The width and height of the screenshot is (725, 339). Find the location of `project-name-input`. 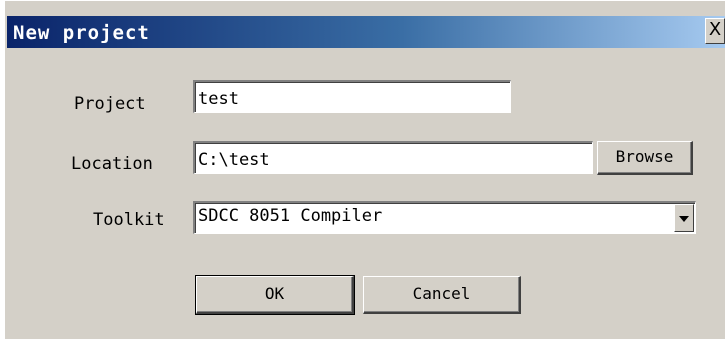

project-name-input is located at coordinates (352, 96).